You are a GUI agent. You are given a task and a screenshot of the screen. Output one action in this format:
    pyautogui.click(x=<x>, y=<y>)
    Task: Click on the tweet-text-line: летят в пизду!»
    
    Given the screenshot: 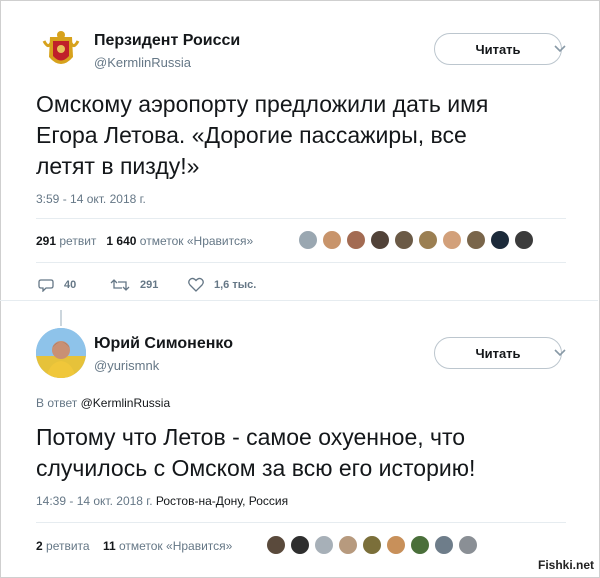 What is the action you would take?
    pyautogui.click(x=118, y=166)
    